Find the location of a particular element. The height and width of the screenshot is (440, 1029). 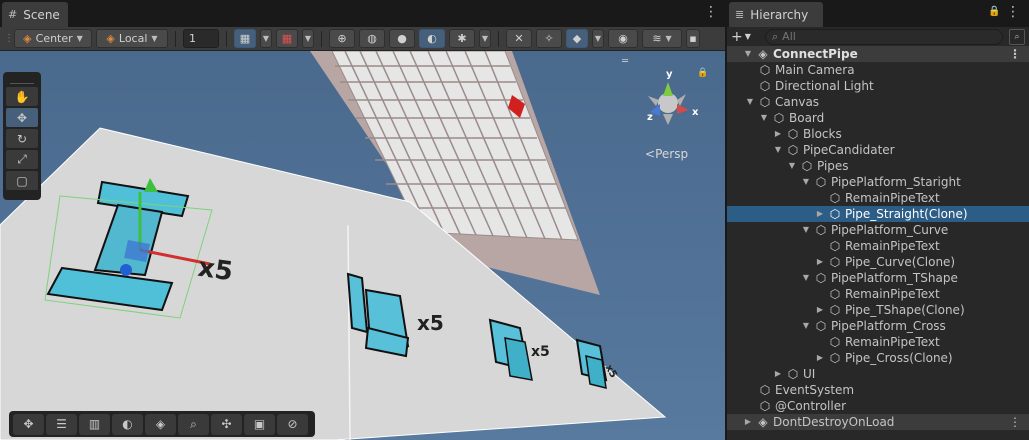

rotate-tool-icon: ↻ is located at coordinates (22, 138).